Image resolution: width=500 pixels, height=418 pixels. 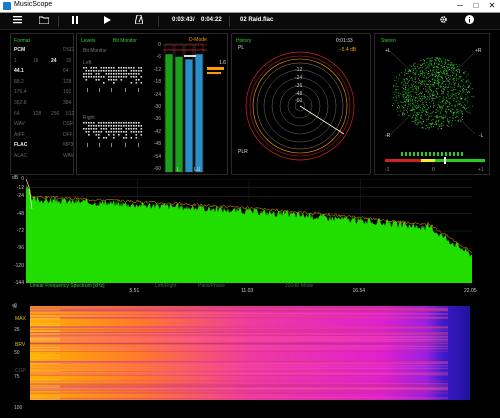 I want to click on spectrogram-y-tick: 25, so click(x=17, y=329).